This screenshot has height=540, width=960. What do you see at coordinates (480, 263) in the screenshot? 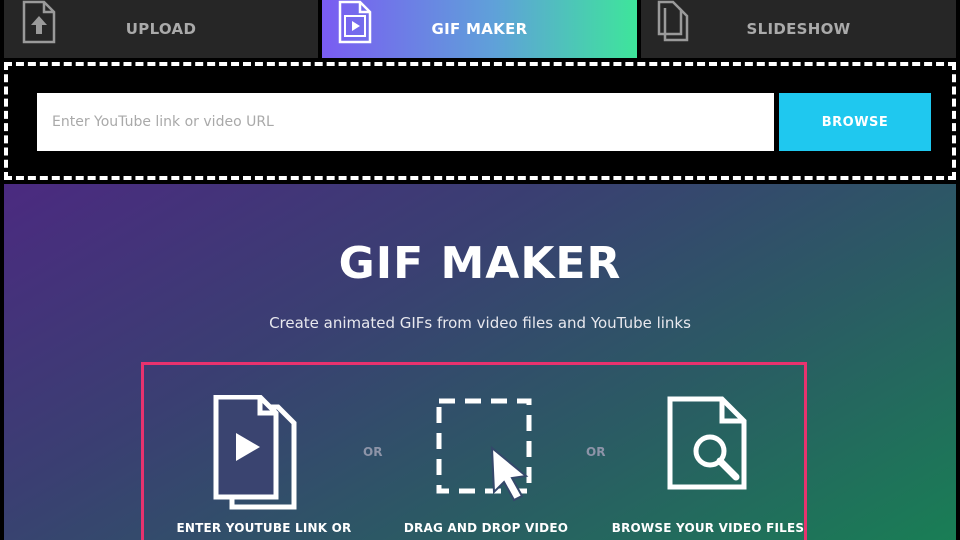
I see `hero-title: GIF MAKER` at bounding box center [480, 263].